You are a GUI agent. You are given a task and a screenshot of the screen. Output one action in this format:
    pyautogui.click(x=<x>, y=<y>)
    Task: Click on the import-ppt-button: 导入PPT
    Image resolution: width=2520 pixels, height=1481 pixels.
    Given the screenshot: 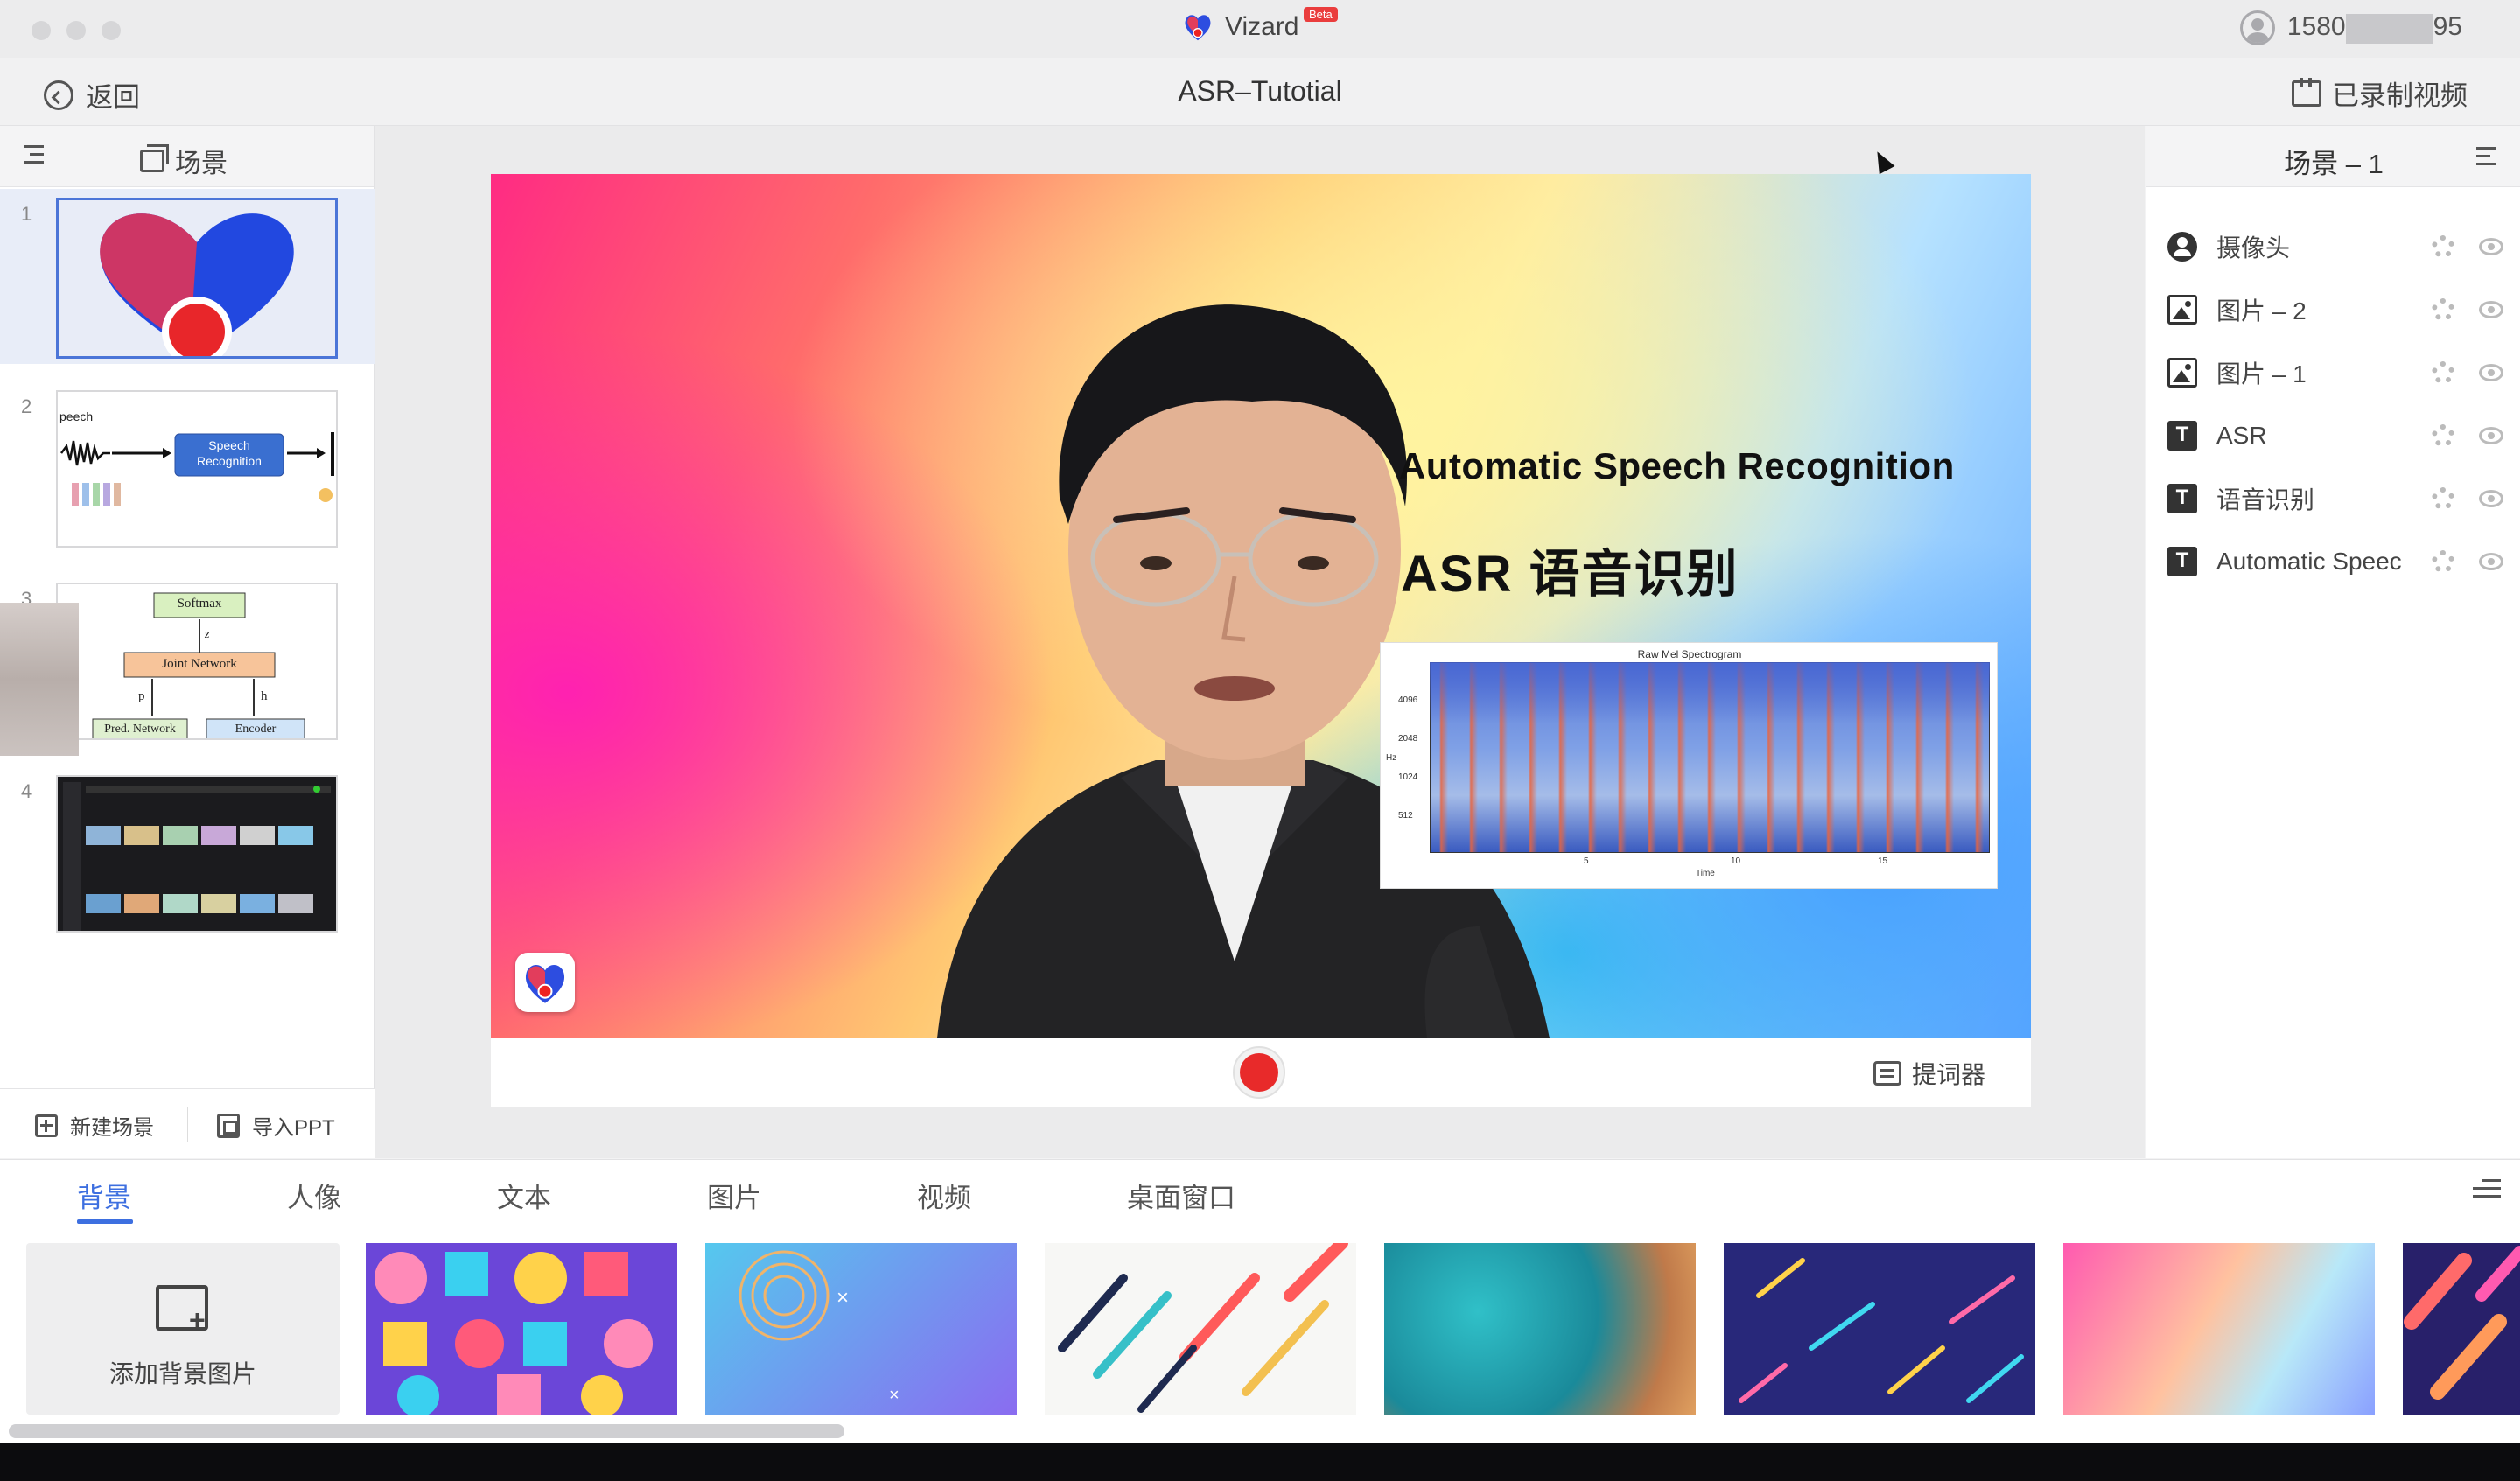 What is the action you would take?
    pyautogui.click(x=276, y=1125)
    